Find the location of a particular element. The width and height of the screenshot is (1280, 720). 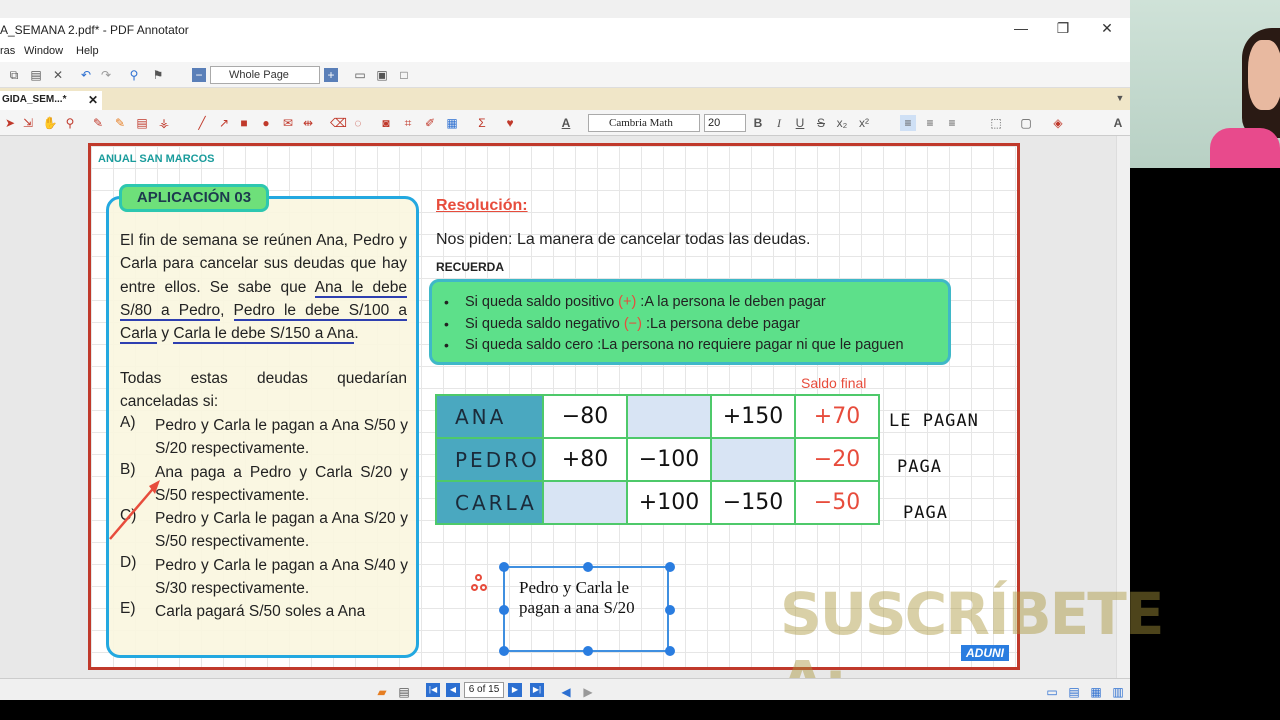

heart-icon: ♥ is located at coordinates (510, 123).